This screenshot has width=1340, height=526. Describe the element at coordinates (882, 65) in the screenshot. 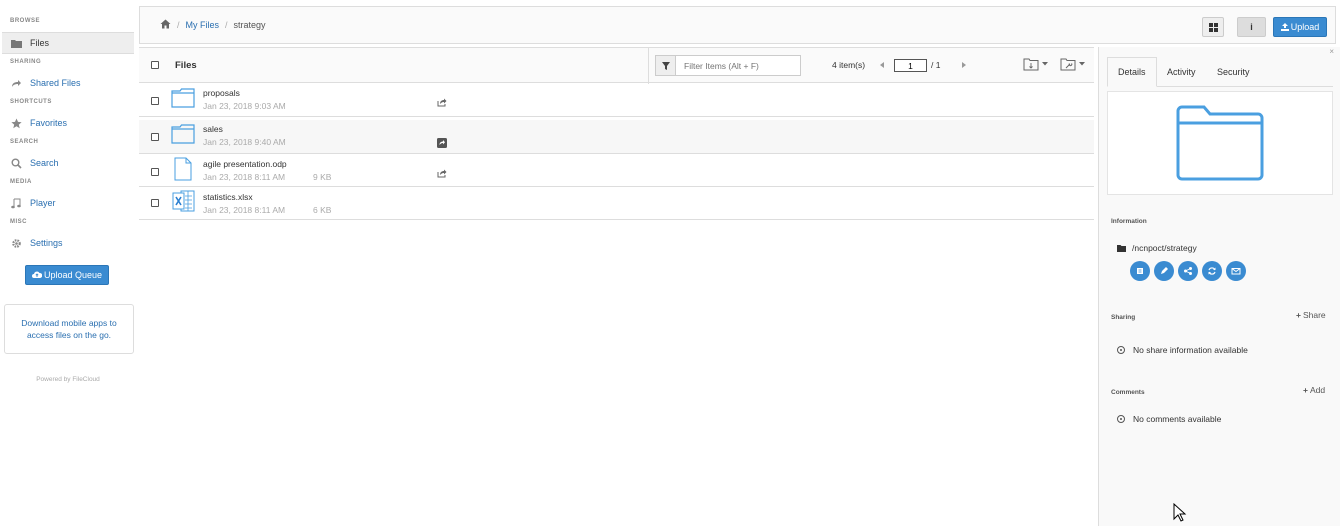

I see `prev-page-arrow` at that location.